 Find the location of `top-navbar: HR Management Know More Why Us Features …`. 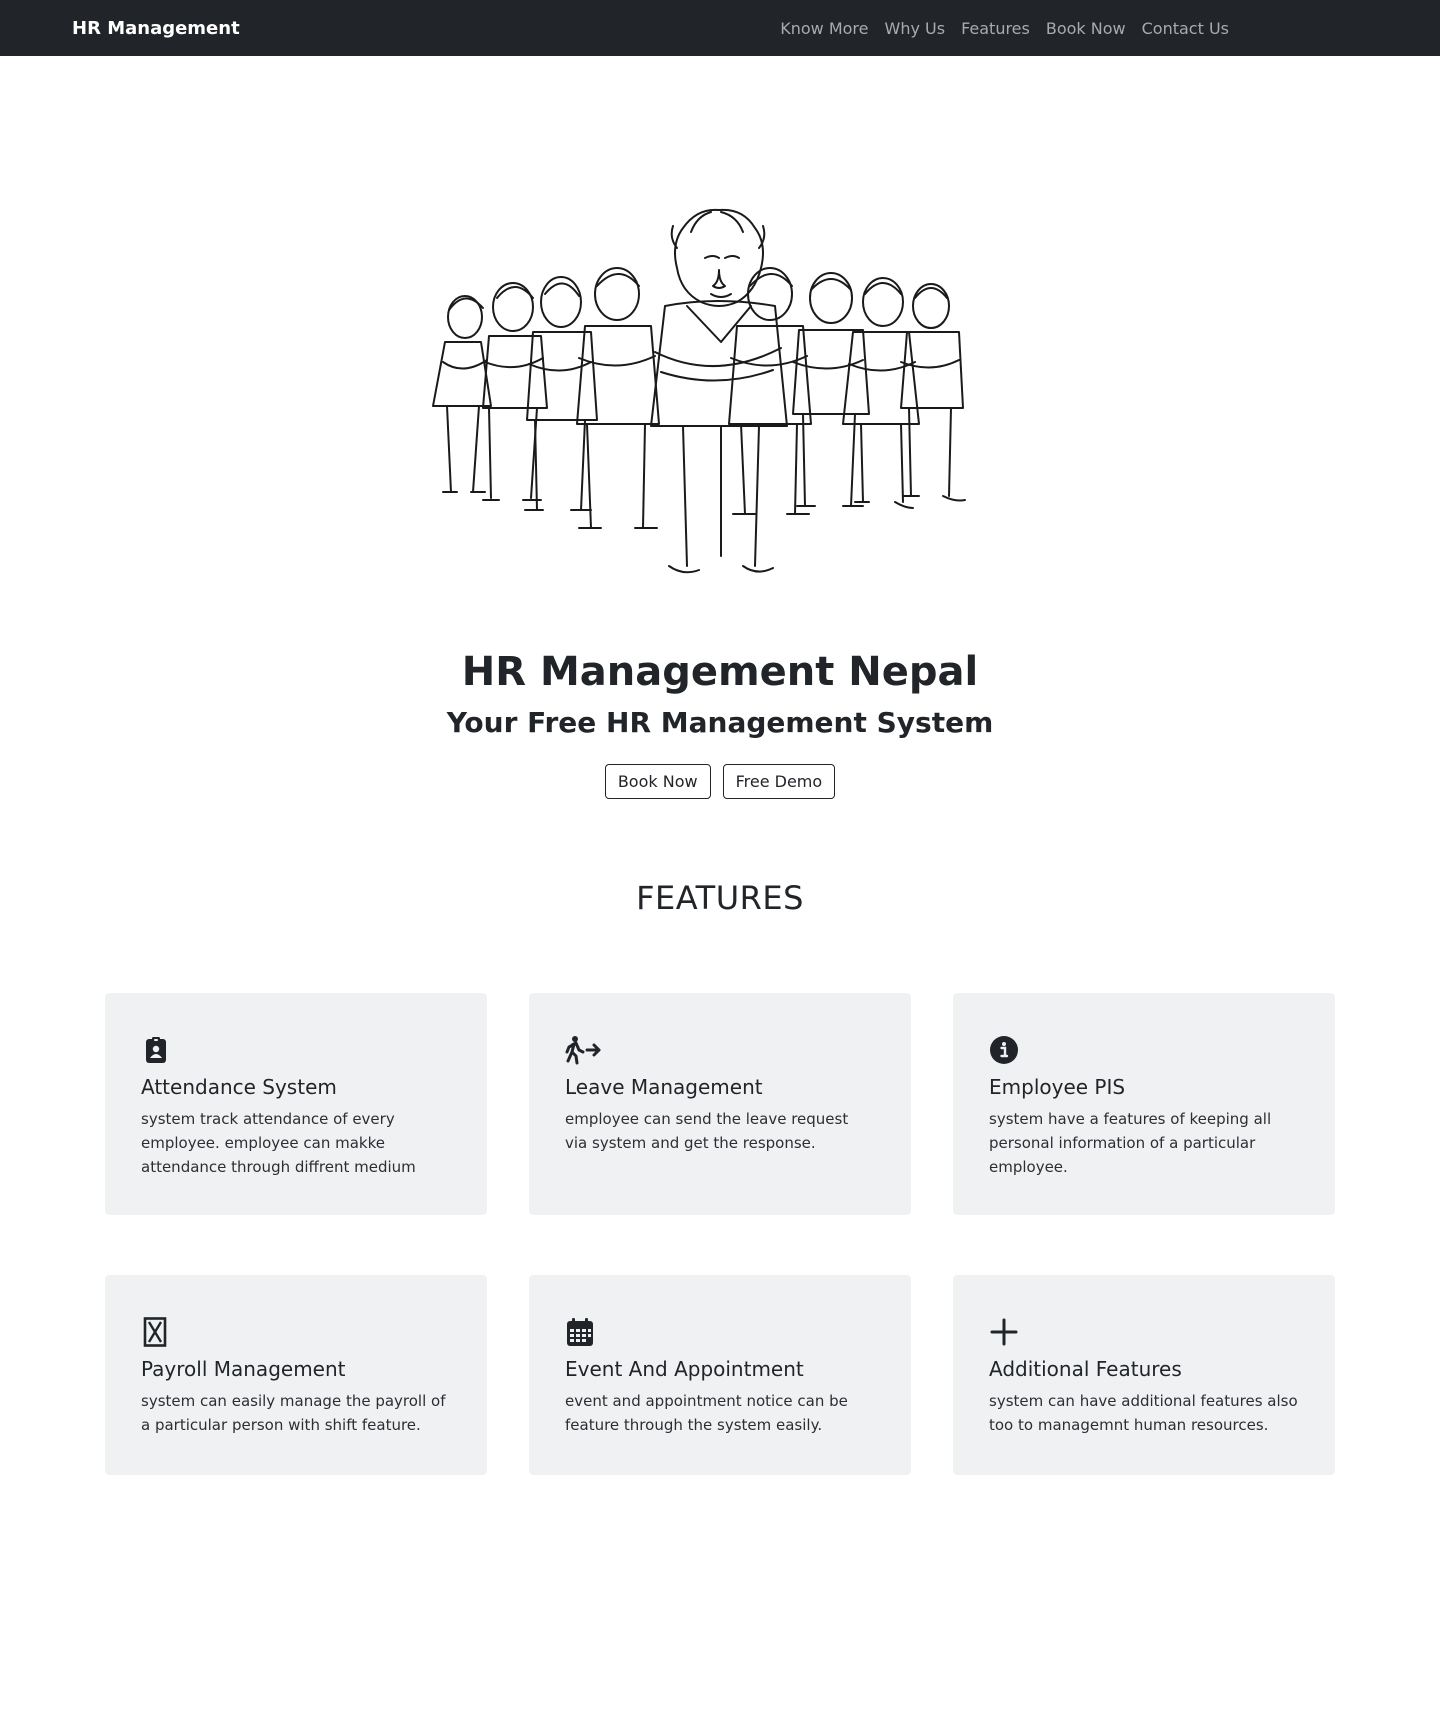

top-navbar: HR Management Know More Why Us Features … is located at coordinates (720, 28).